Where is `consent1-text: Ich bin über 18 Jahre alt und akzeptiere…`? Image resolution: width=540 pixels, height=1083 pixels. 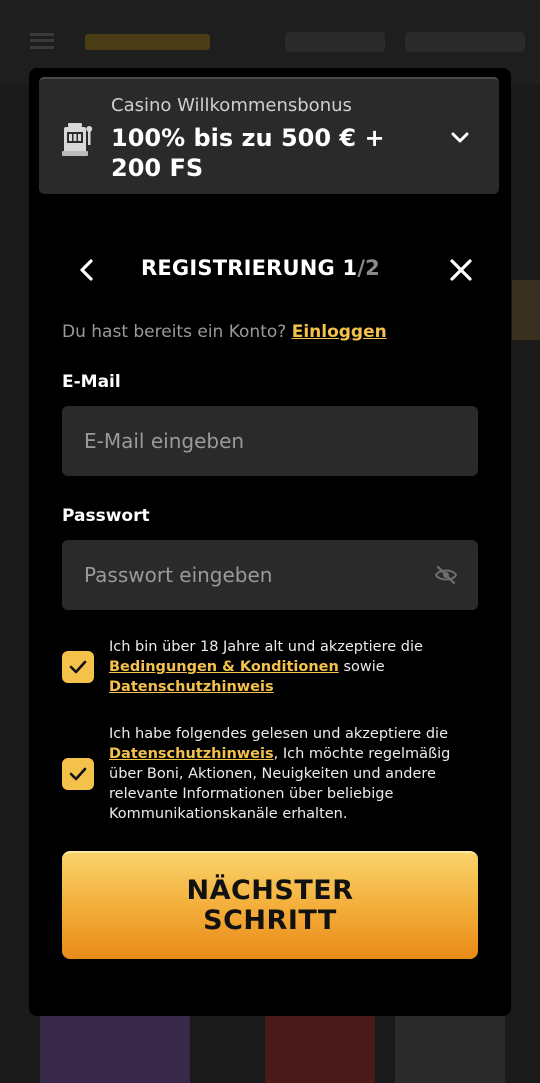 consent1-text: Ich bin über 18 Jahre alt und akzeptiere… is located at coordinates (266, 647).